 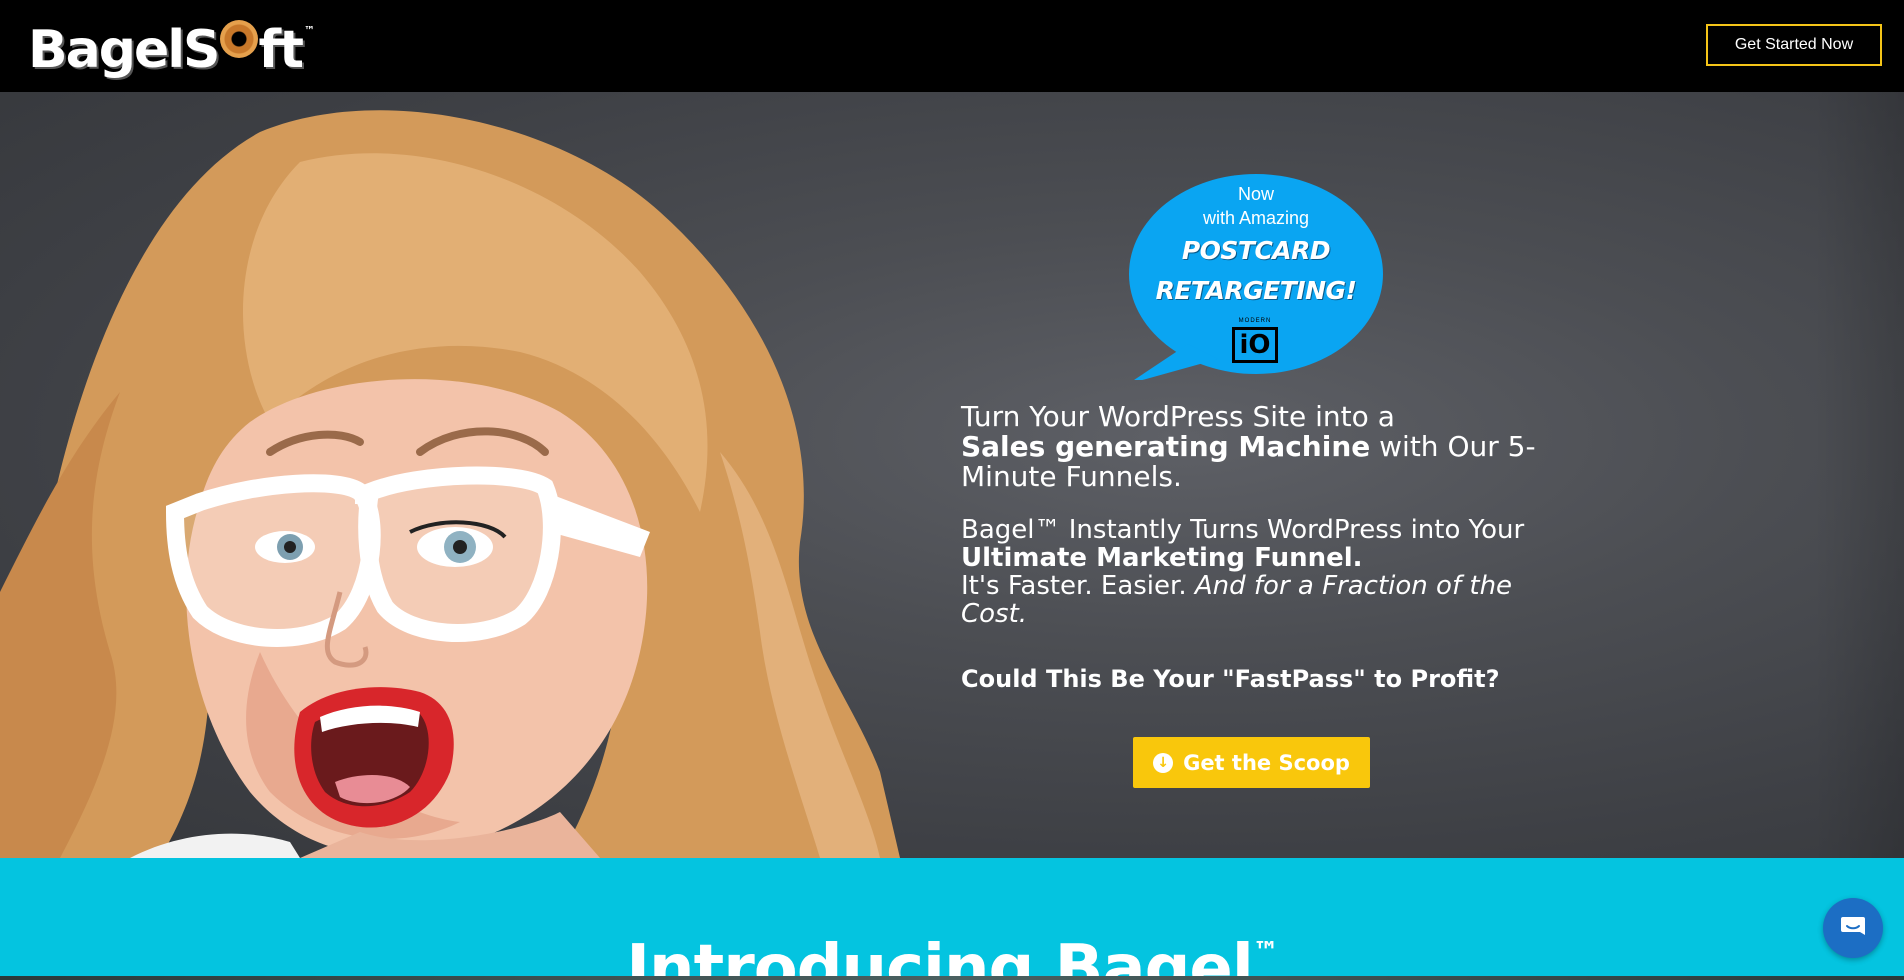 I want to click on get-started-button: Get Started Now, so click(x=1794, y=45).